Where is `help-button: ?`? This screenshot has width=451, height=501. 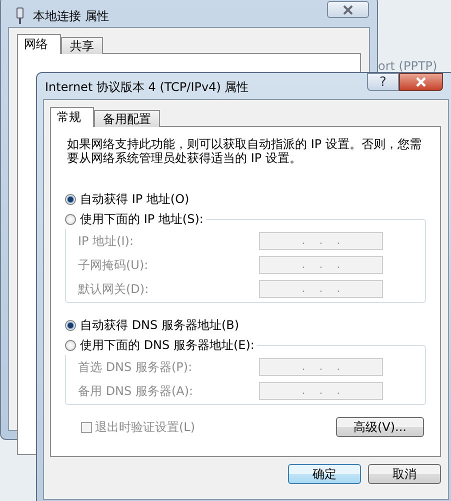
help-button: ? is located at coordinates (383, 82).